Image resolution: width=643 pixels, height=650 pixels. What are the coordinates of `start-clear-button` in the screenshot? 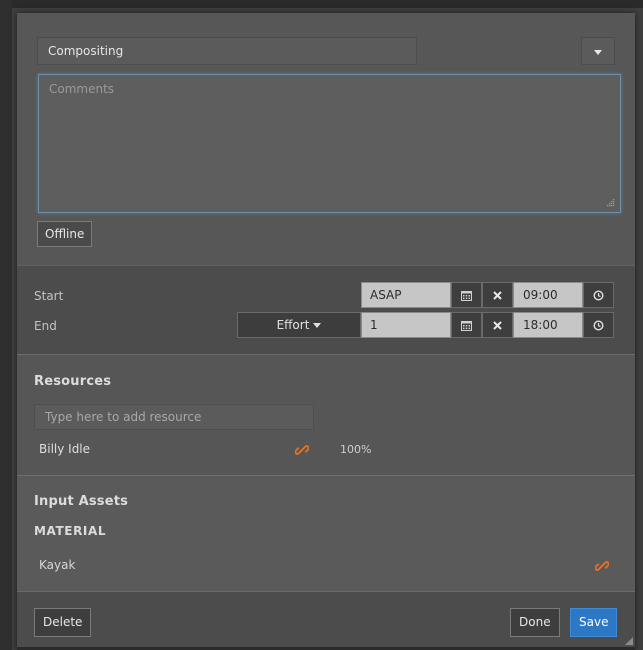 It's located at (497, 295).